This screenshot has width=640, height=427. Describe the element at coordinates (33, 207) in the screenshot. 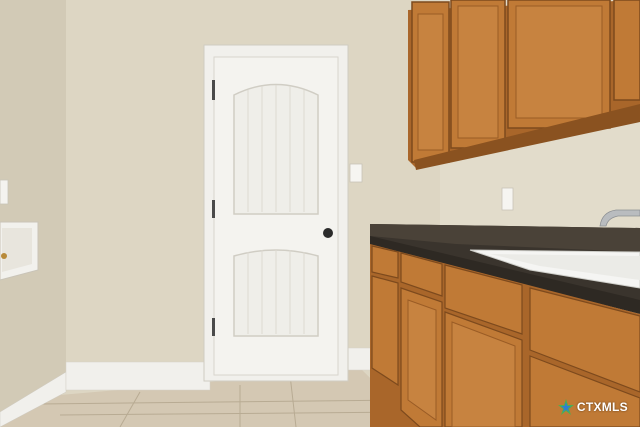

I see `left-wall` at that location.